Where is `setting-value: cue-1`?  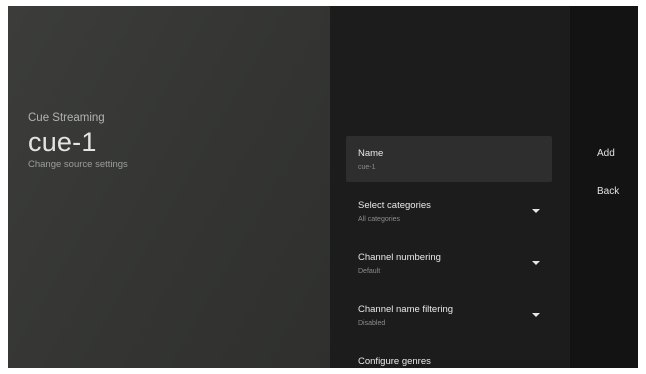 setting-value: cue-1 is located at coordinates (367, 167).